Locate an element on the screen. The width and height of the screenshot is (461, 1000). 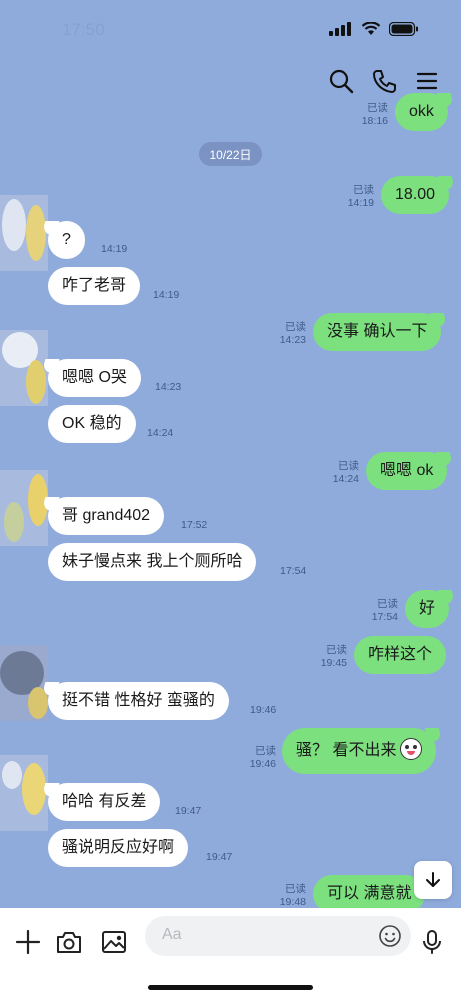
status-time: 17:50 is located at coordinates (83, 29).